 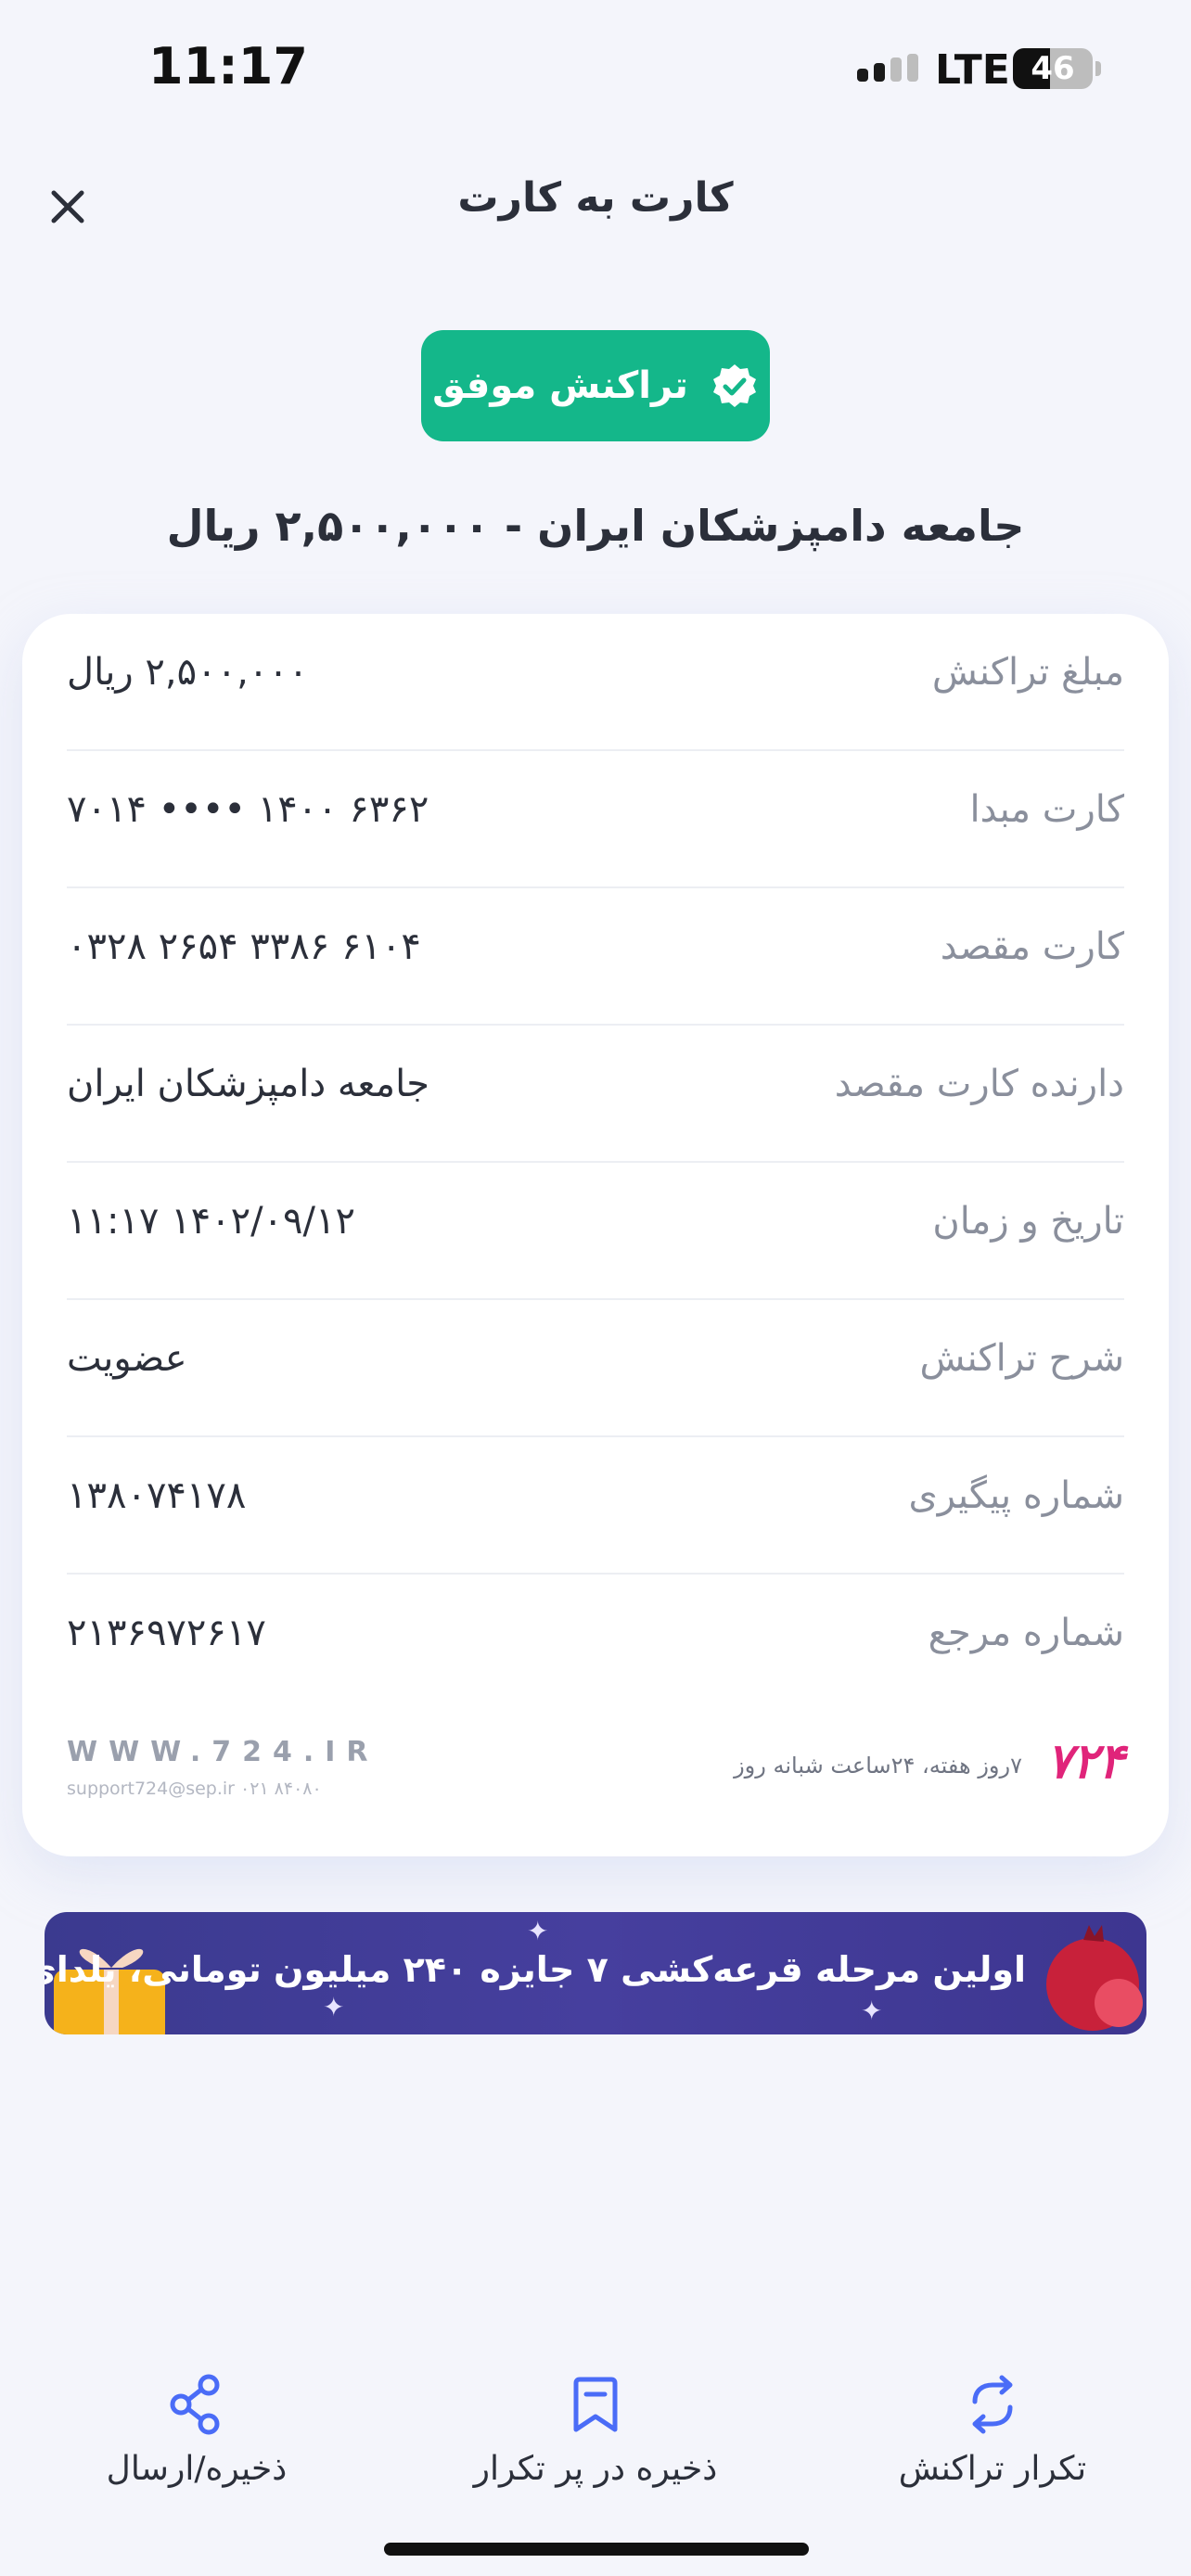 What do you see at coordinates (127, 1358) in the screenshot?
I see `detail-value: عضویت` at bounding box center [127, 1358].